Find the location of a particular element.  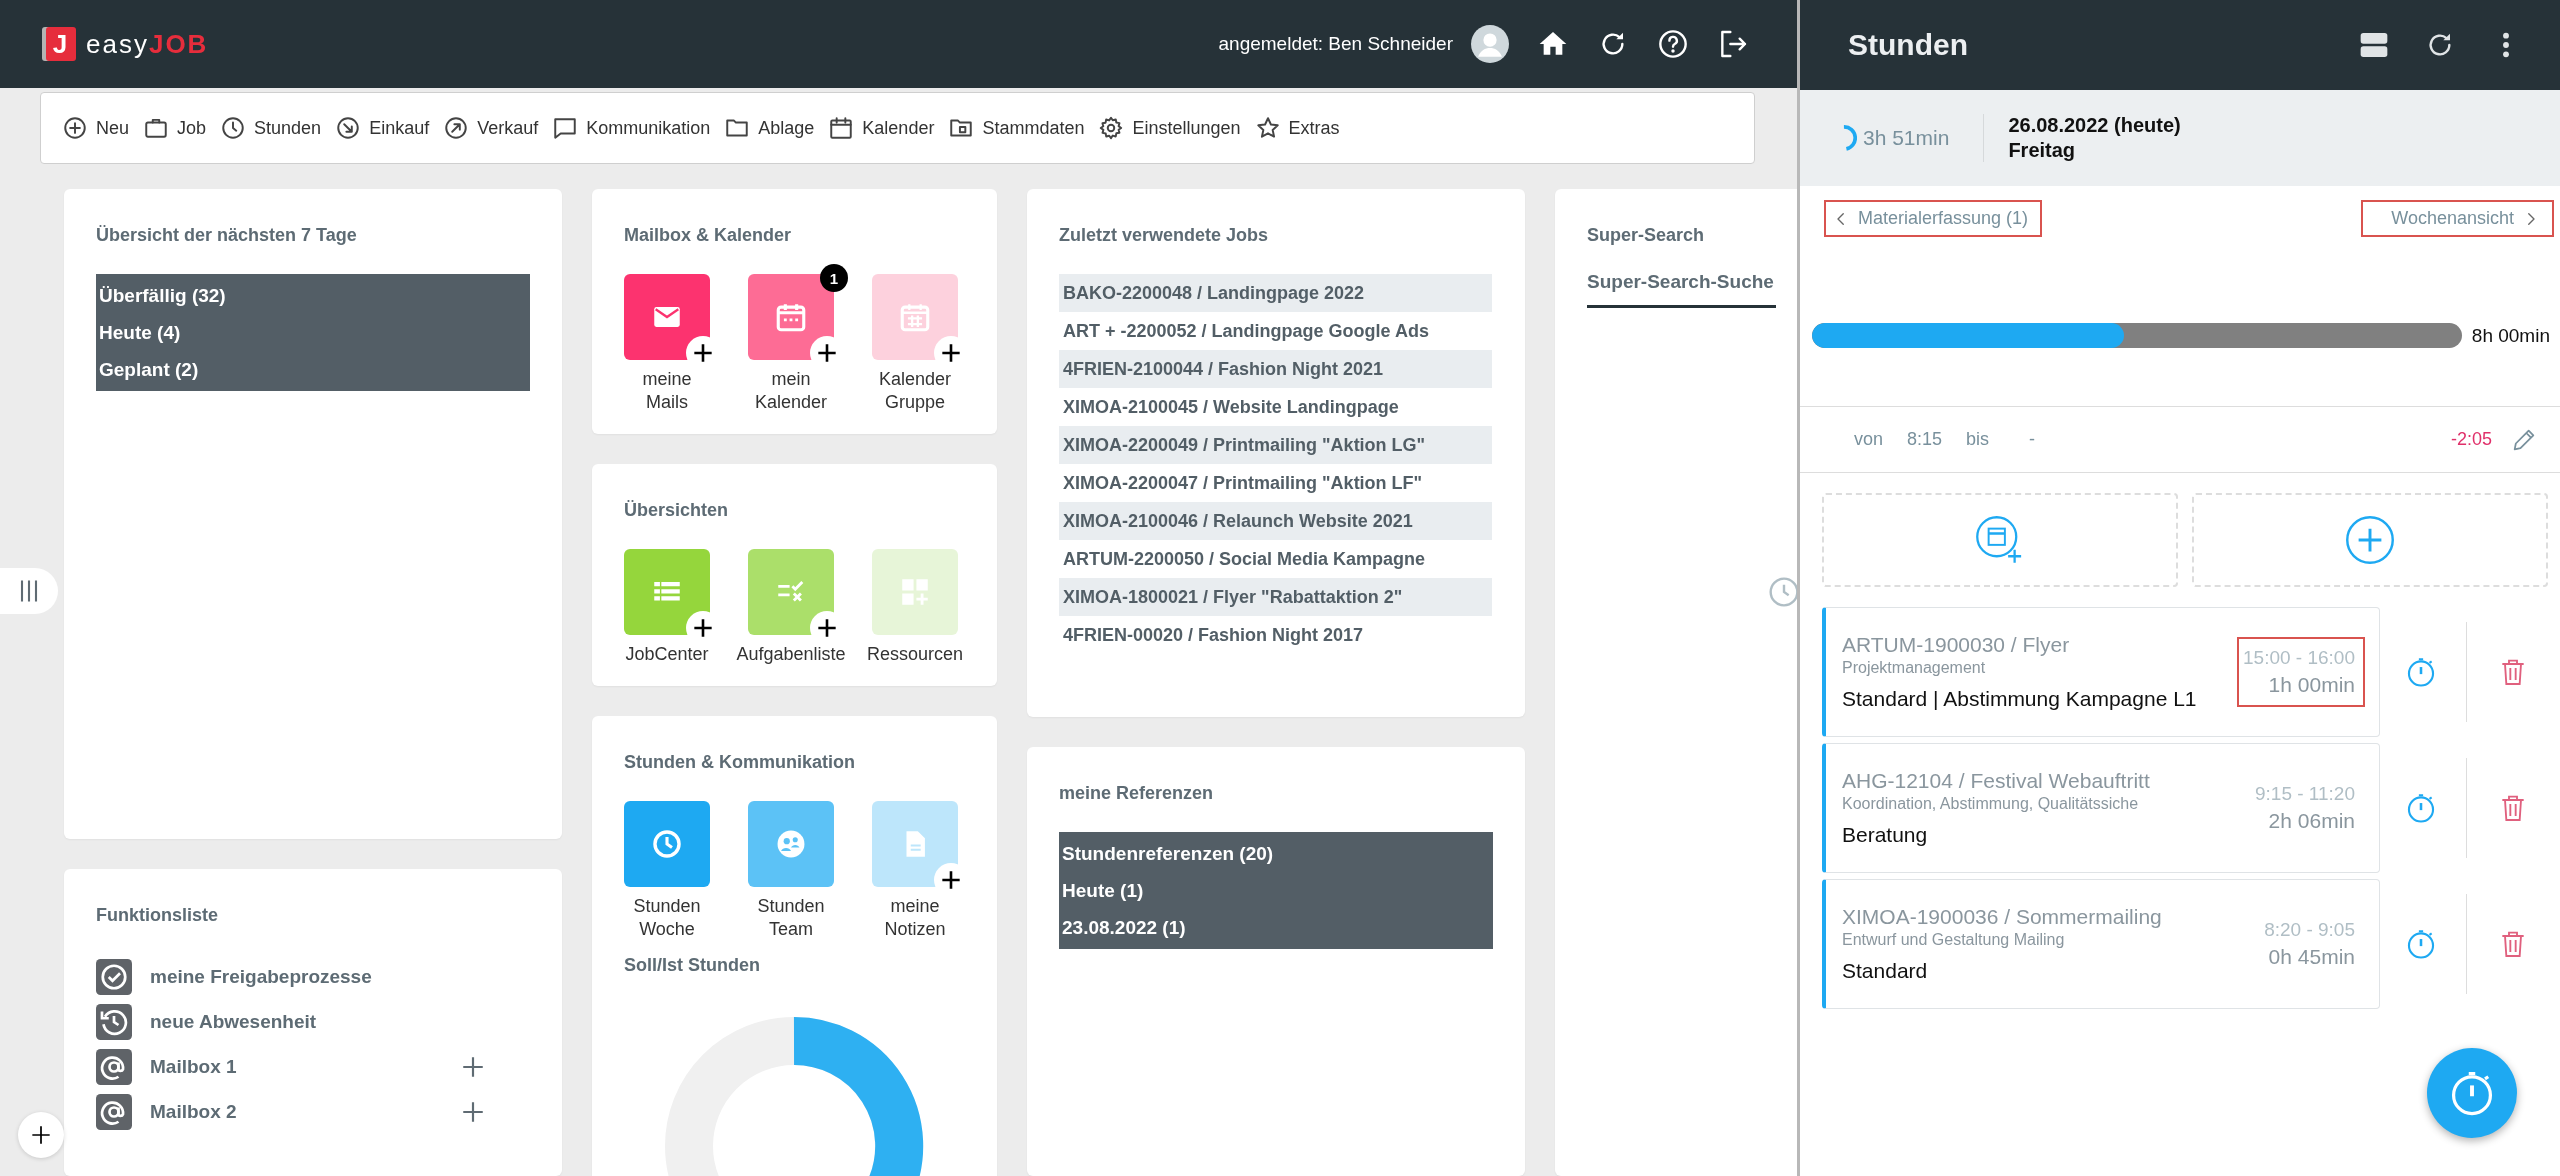

job-title: AHG-12104 / Festival Webauftritt is located at coordinates (1996, 781).